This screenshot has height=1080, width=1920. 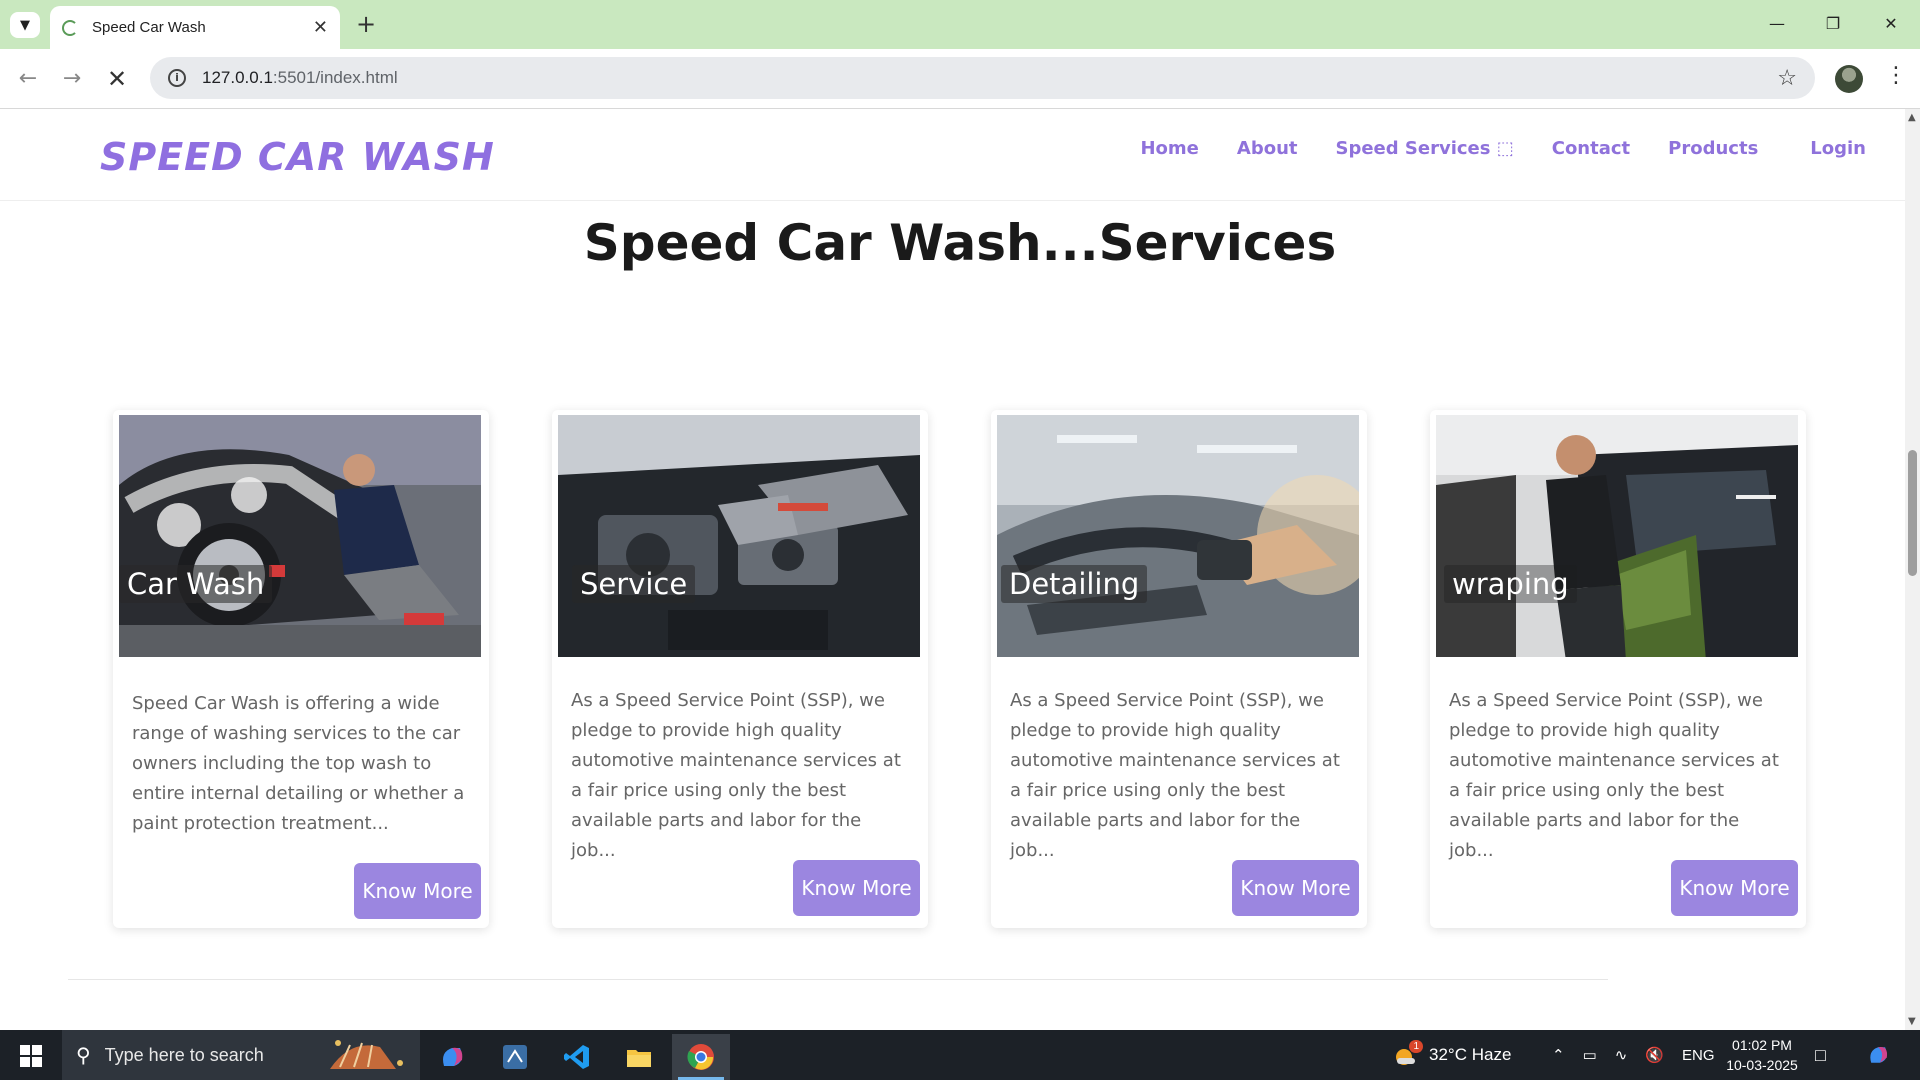 I want to click on taskbar-search-placeholder: Type here to search, so click(x=184, y=1054).